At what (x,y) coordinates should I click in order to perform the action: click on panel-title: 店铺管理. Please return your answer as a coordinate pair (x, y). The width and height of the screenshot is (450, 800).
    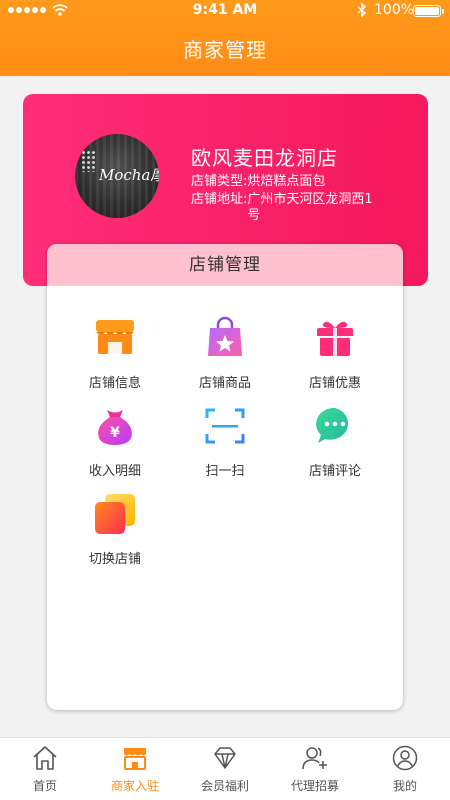
    Looking at the image, I should click on (225, 265).